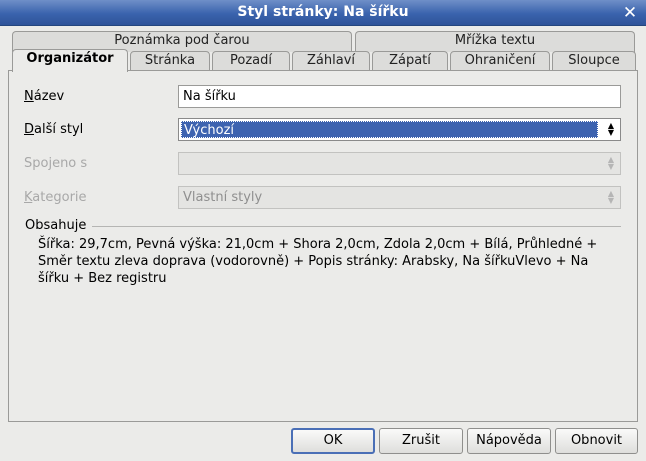  What do you see at coordinates (223, 197) in the screenshot?
I see `category-value: Vlastní styly` at bounding box center [223, 197].